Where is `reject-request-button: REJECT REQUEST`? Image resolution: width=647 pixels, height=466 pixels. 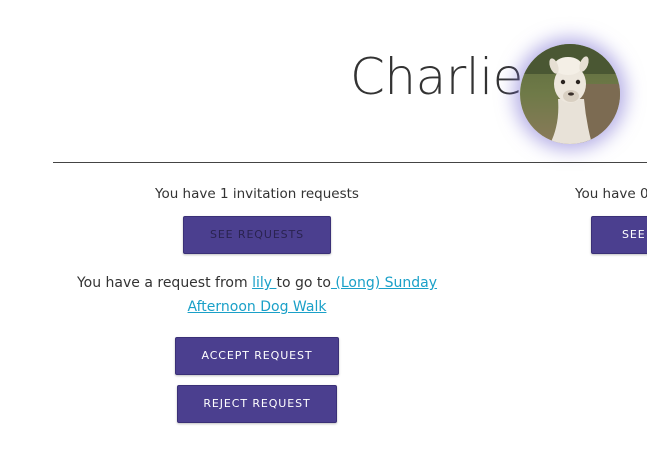
reject-request-button: REJECT REQUEST is located at coordinates (257, 404).